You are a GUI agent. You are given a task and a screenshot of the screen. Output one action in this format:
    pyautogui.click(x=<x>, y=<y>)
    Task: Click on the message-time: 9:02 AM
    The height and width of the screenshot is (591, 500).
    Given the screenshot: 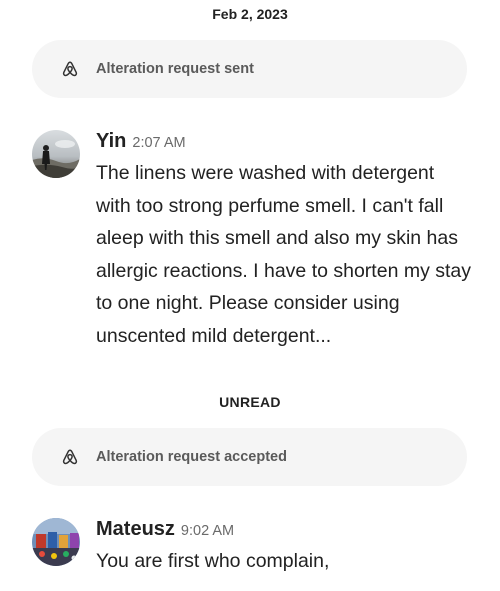 What is the action you would take?
    pyautogui.click(x=207, y=531)
    